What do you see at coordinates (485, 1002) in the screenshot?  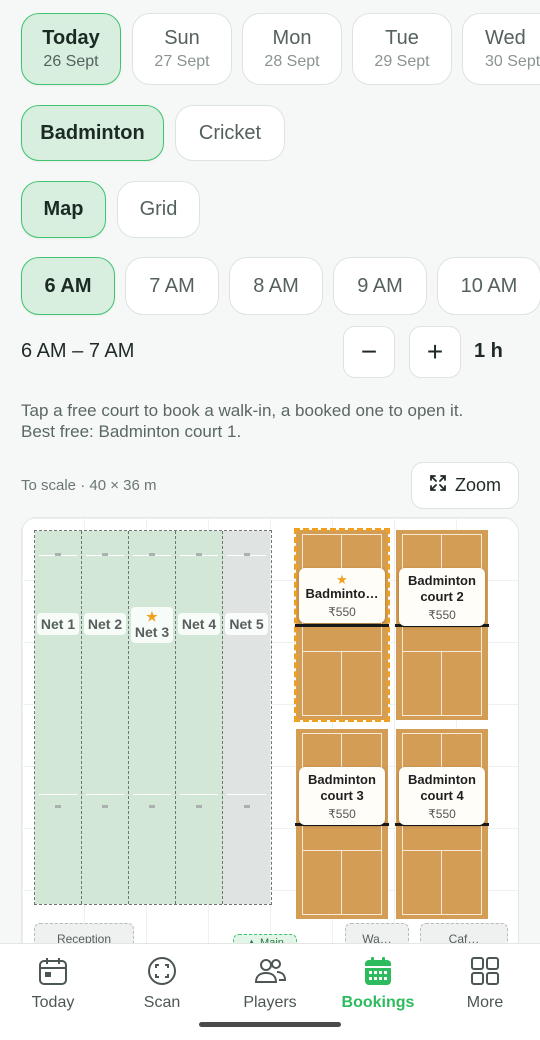 I see `tab-label: More` at bounding box center [485, 1002].